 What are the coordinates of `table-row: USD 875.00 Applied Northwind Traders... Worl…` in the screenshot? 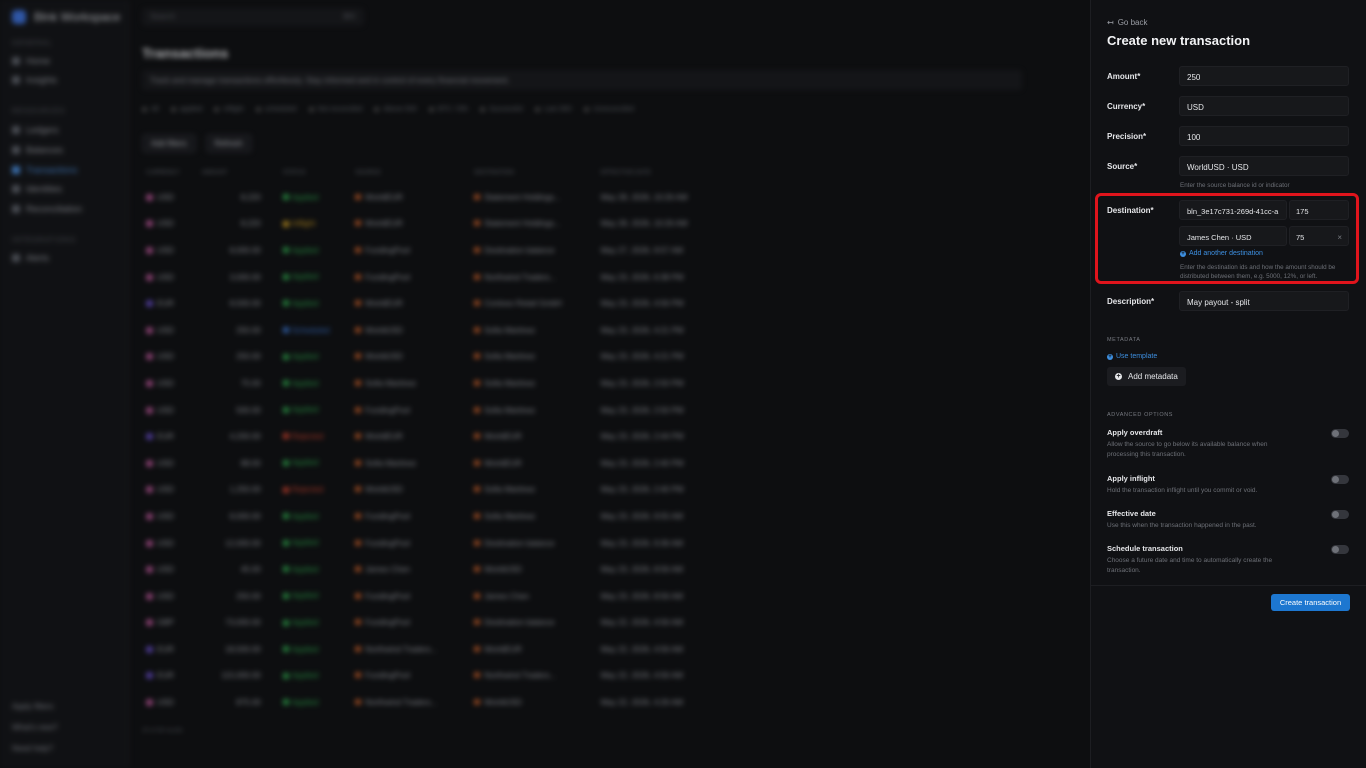 It's located at (432, 702).